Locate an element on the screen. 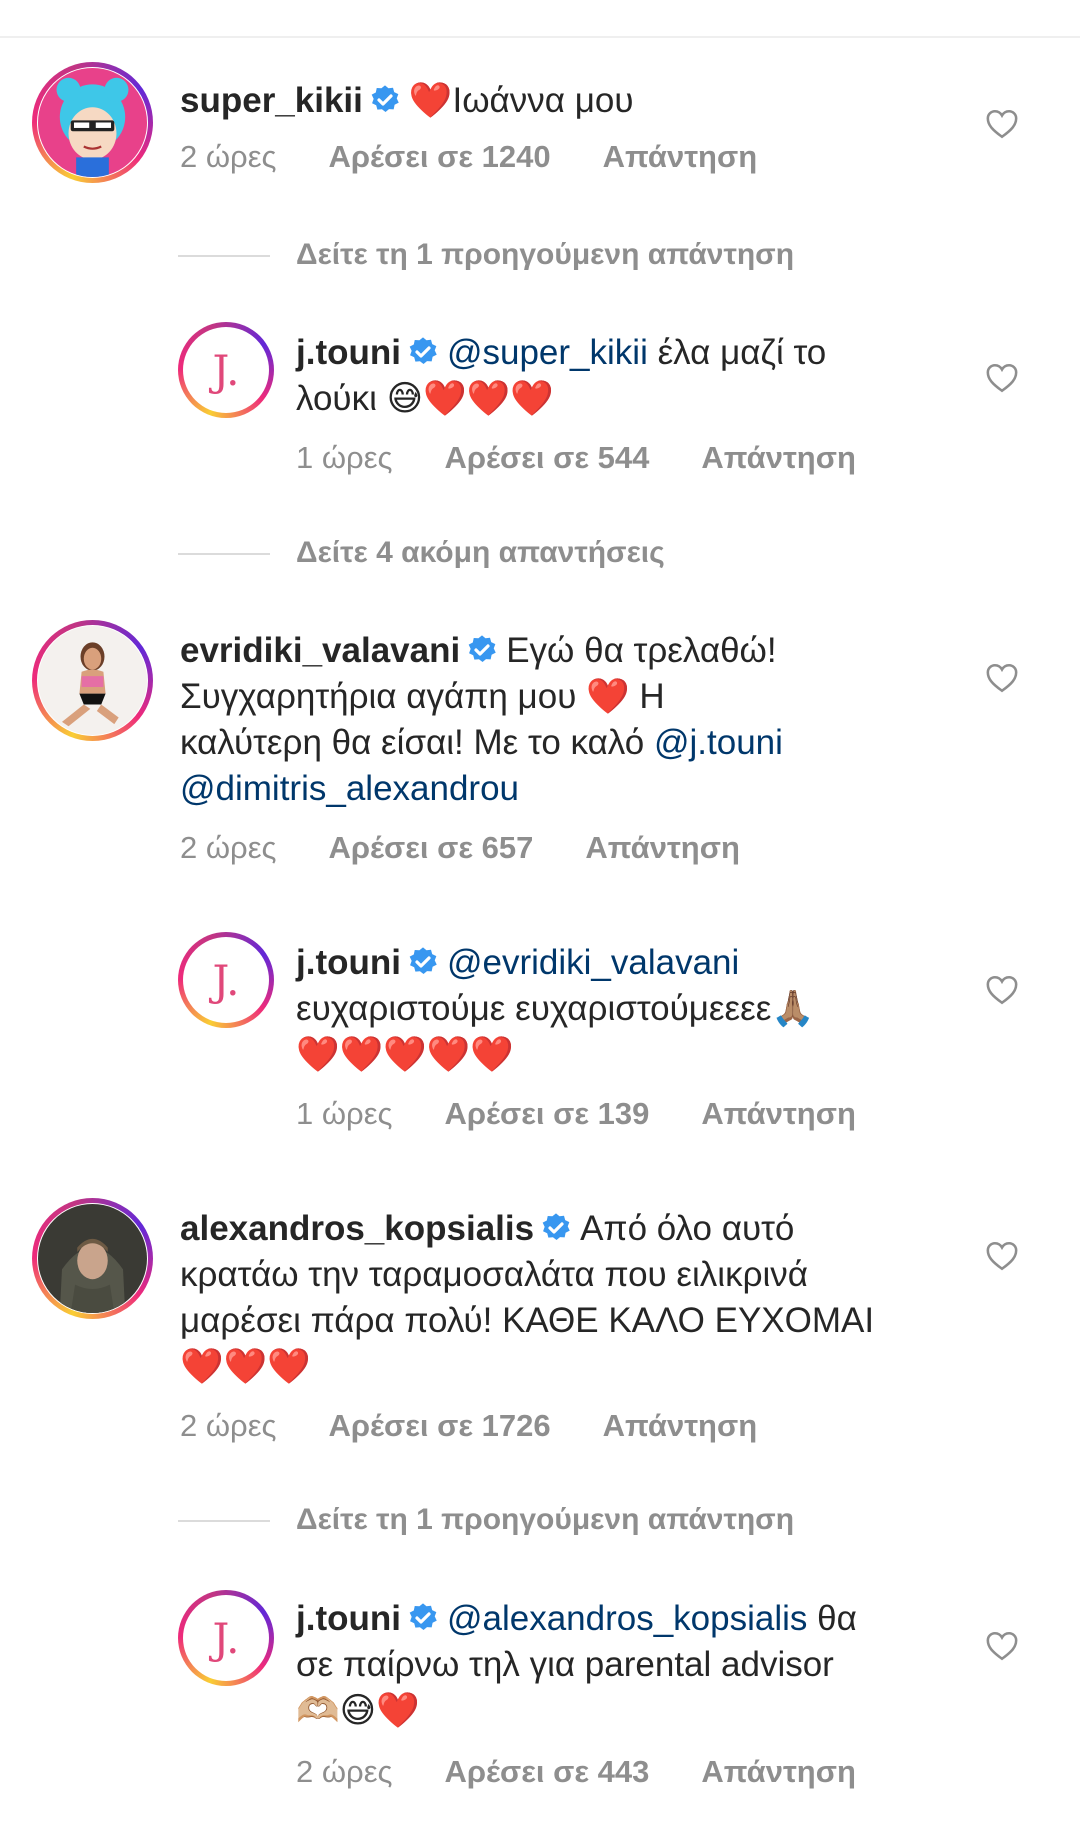 The height and width of the screenshot is (1826, 1080). likes-count: Αρέσει σε 443 is located at coordinates (546, 1772).